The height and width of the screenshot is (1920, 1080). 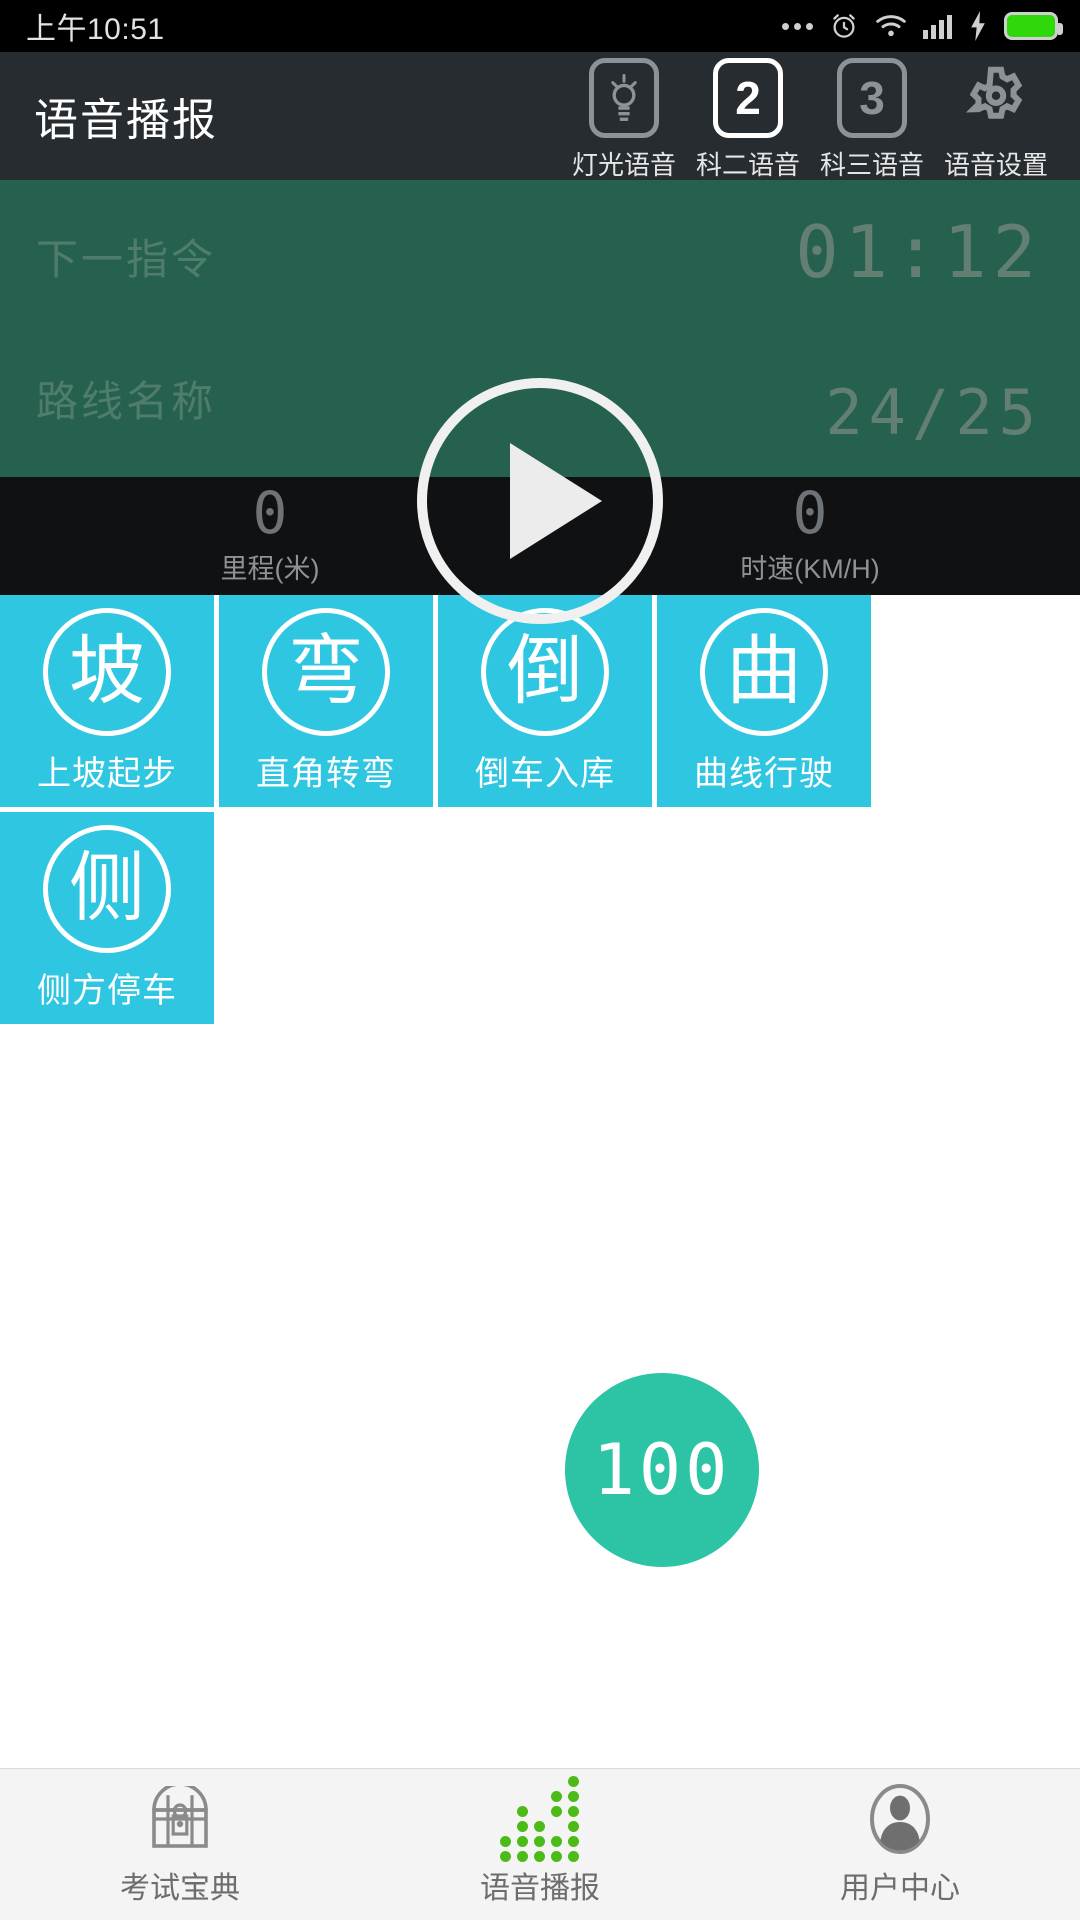 I want to click on score-float-button: 100, so click(x=662, y=1470).